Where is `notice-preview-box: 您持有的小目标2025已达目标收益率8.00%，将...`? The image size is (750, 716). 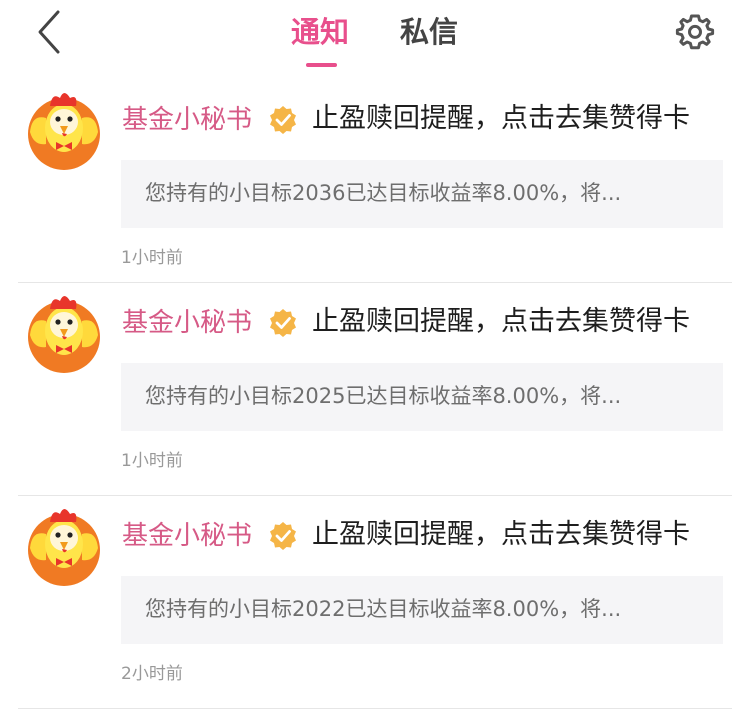 notice-preview-box: 您持有的小目标2025已达目标收益率8.00%，将... is located at coordinates (422, 397).